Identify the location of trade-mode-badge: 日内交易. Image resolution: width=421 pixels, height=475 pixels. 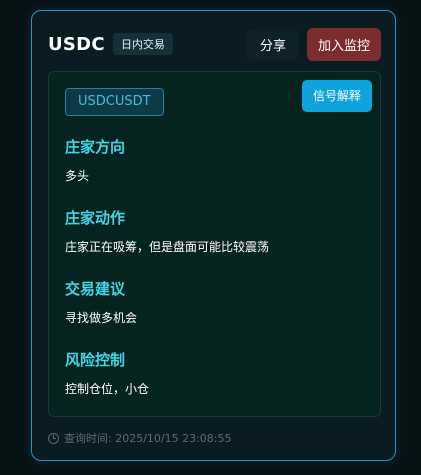
(142, 44).